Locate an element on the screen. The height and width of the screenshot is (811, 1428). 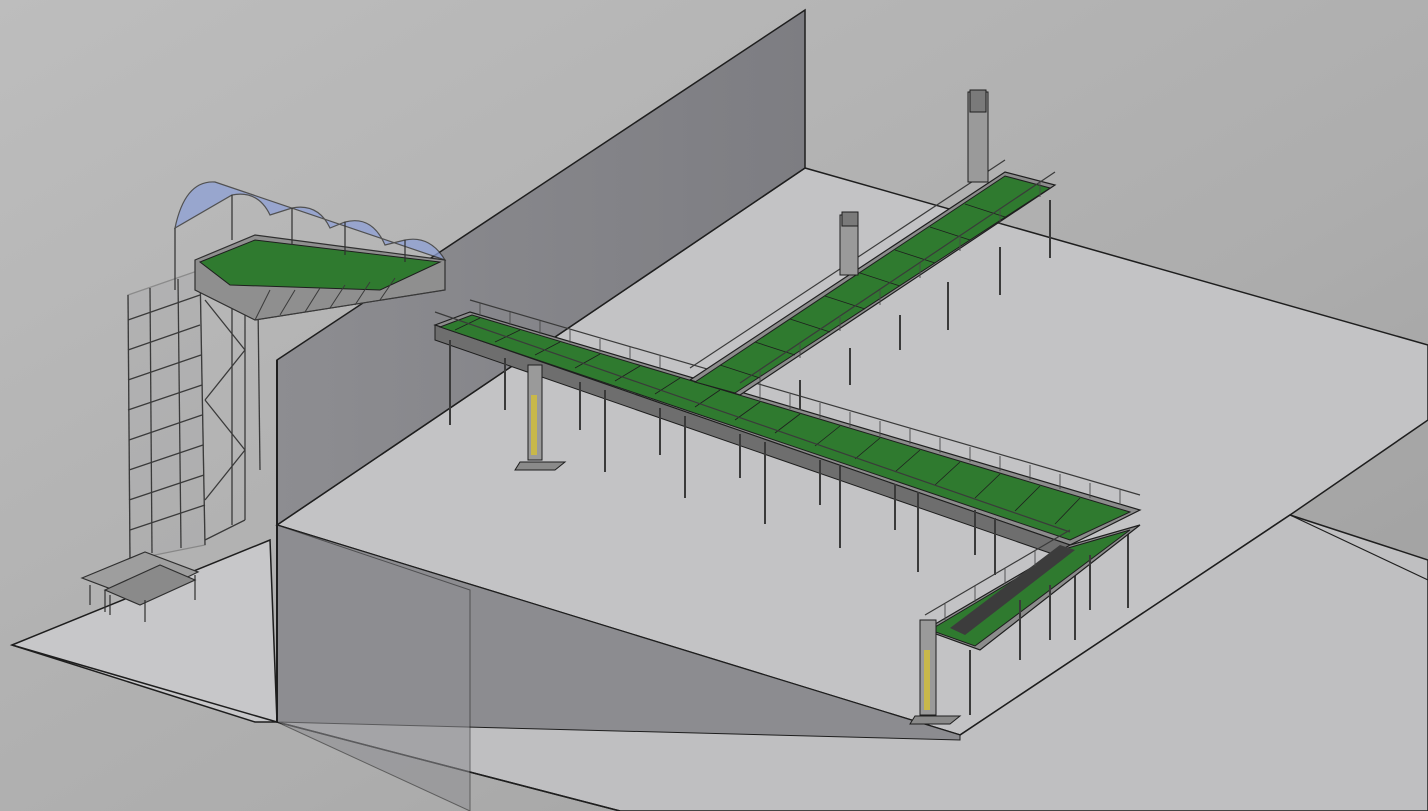
lift-center is located at coordinates (849, 243).